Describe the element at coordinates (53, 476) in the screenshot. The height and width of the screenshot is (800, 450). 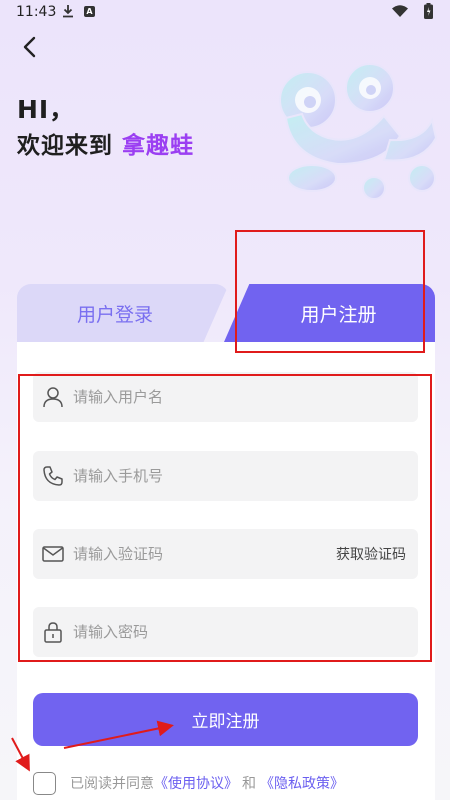
I see `phone-icon` at that location.